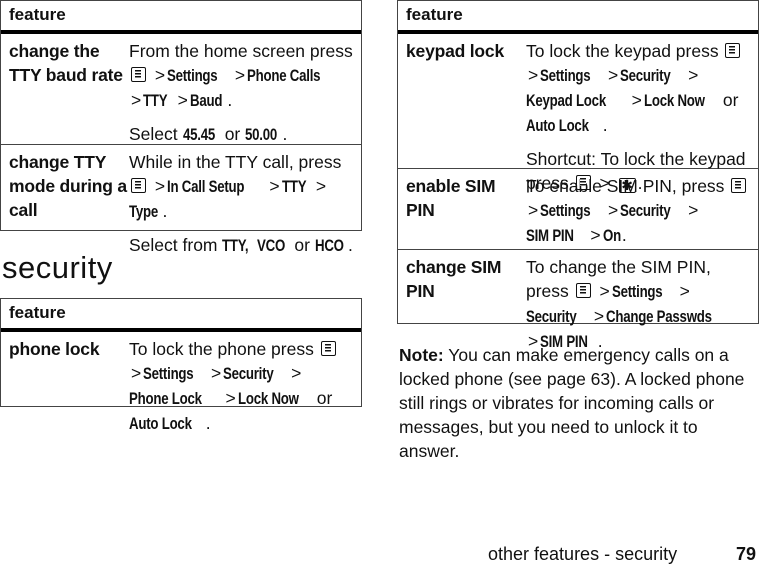  What do you see at coordinates (451, 198) in the screenshot?
I see `feature-name: enable SIM PIN` at bounding box center [451, 198].